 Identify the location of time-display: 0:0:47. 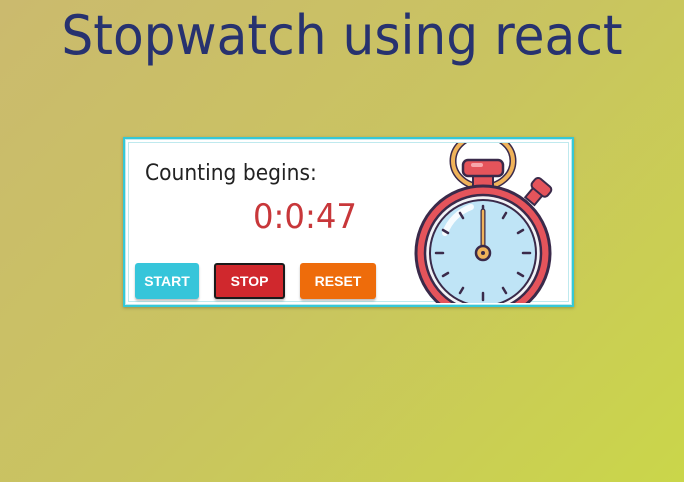
(305, 217).